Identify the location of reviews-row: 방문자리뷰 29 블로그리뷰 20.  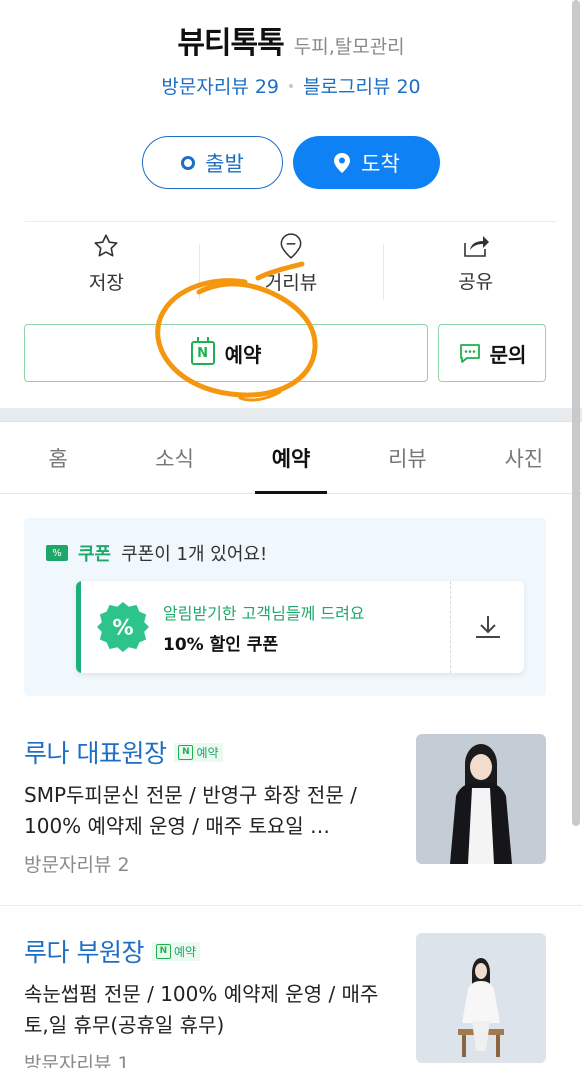
(291, 85).